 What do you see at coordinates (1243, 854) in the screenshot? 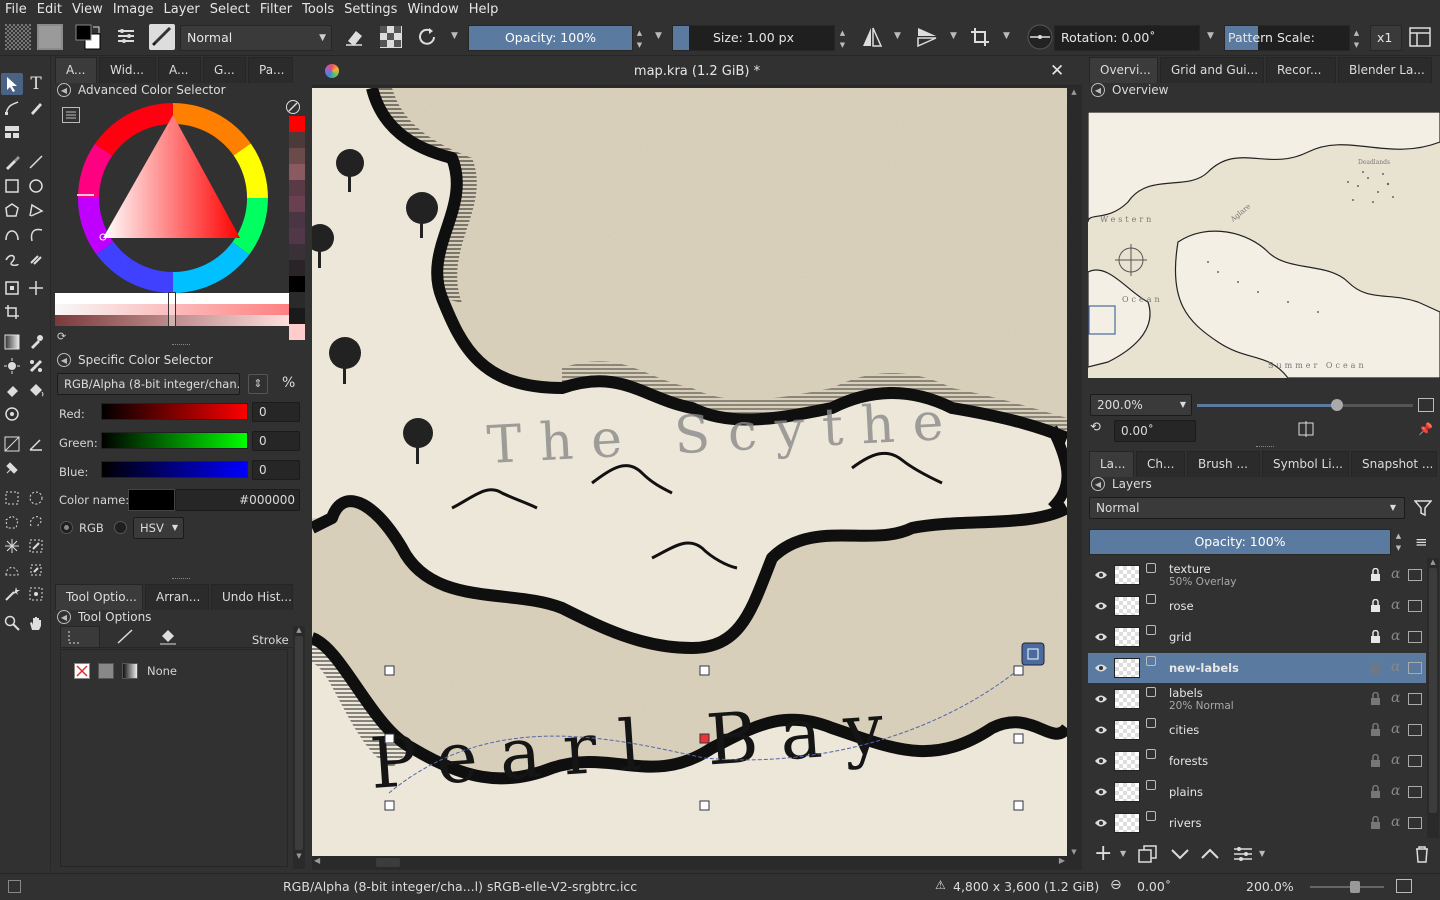
I see `layer-properties-icon` at bounding box center [1243, 854].